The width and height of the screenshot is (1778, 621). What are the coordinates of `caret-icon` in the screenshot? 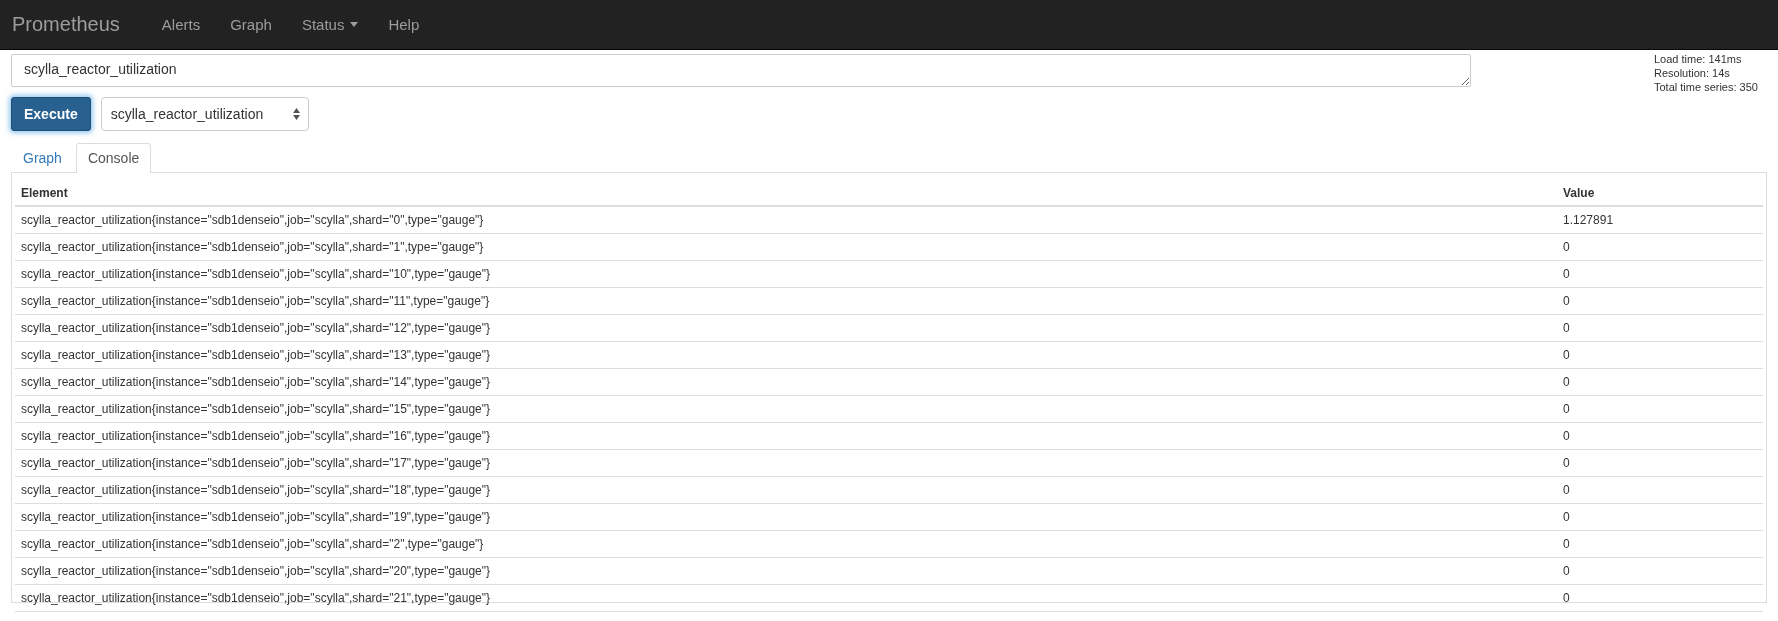 It's located at (354, 24).